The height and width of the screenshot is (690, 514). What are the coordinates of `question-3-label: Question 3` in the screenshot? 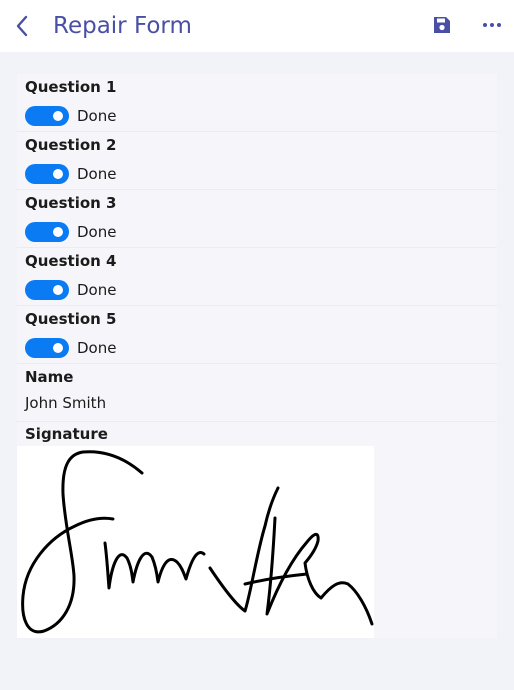 It's located at (71, 203).